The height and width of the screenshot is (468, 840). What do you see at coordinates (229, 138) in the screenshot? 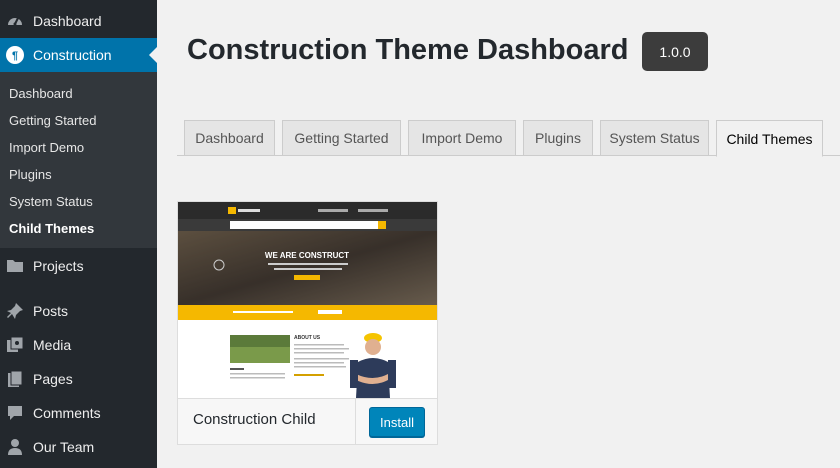
I see `tab-dashboard: Dashboard` at bounding box center [229, 138].